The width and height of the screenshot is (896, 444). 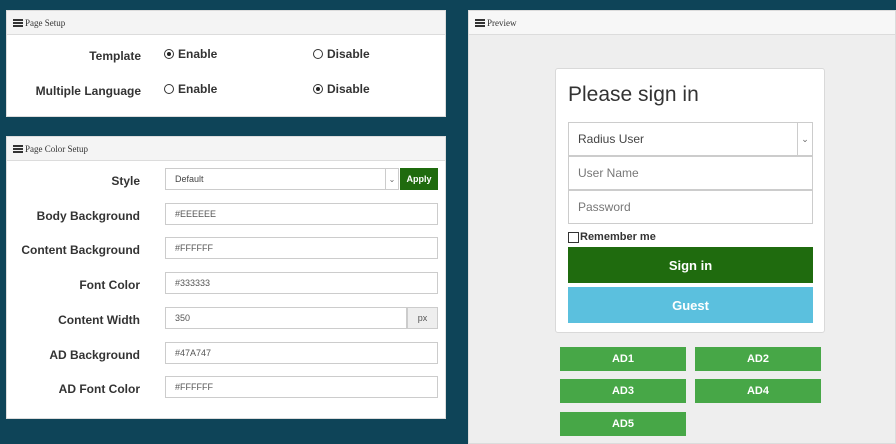 What do you see at coordinates (618, 237) in the screenshot?
I see `remember-me-label: Remember me` at bounding box center [618, 237].